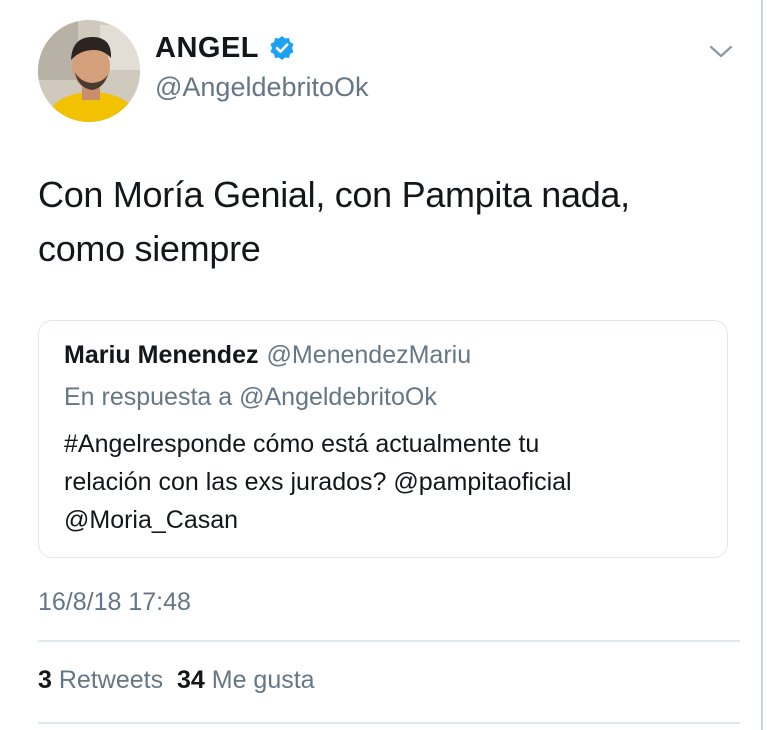 The width and height of the screenshot is (767, 730). Describe the element at coordinates (111, 680) in the screenshot. I see `retweets-label: Retweets` at that location.